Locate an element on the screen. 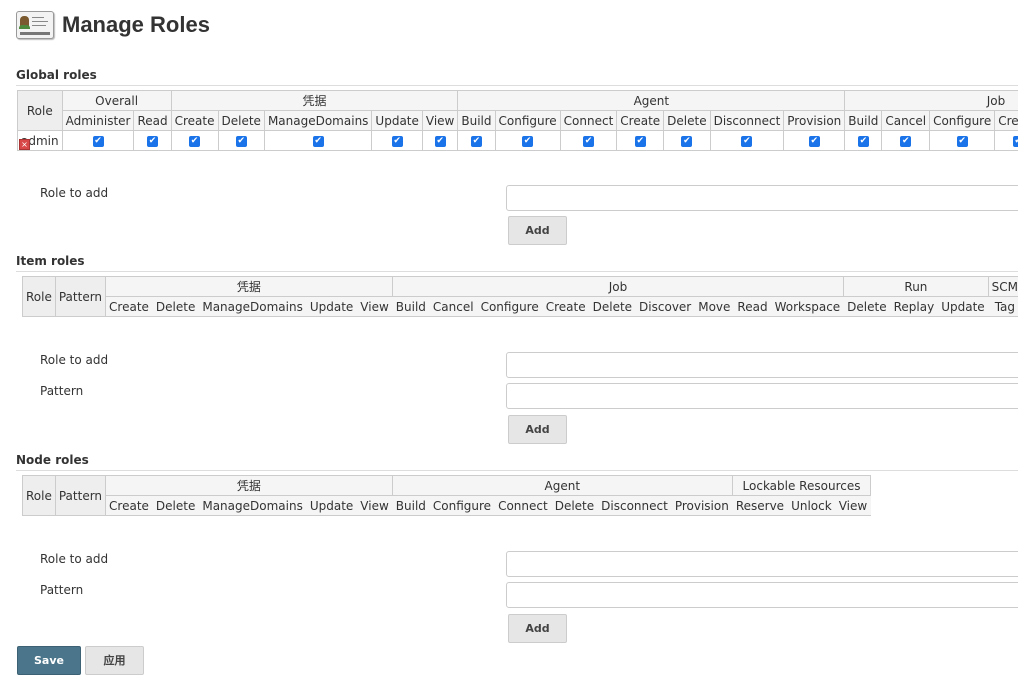 The height and width of the screenshot is (684, 1018). permission-group-header: Lockable Resources is located at coordinates (801, 485).